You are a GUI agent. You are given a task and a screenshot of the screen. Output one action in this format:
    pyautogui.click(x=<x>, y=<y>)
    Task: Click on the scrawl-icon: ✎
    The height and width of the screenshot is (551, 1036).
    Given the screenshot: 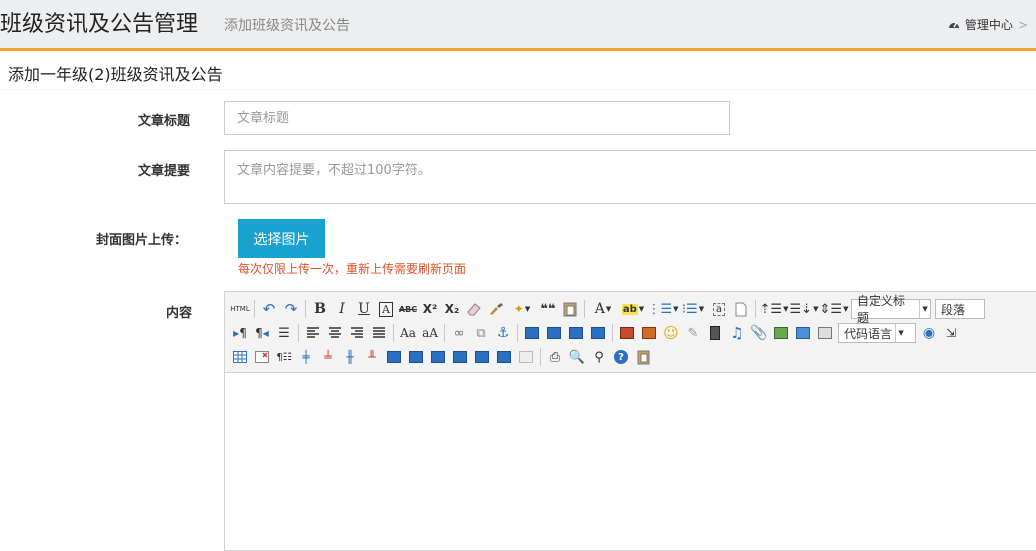 What is the action you would take?
    pyautogui.click(x=693, y=333)
    